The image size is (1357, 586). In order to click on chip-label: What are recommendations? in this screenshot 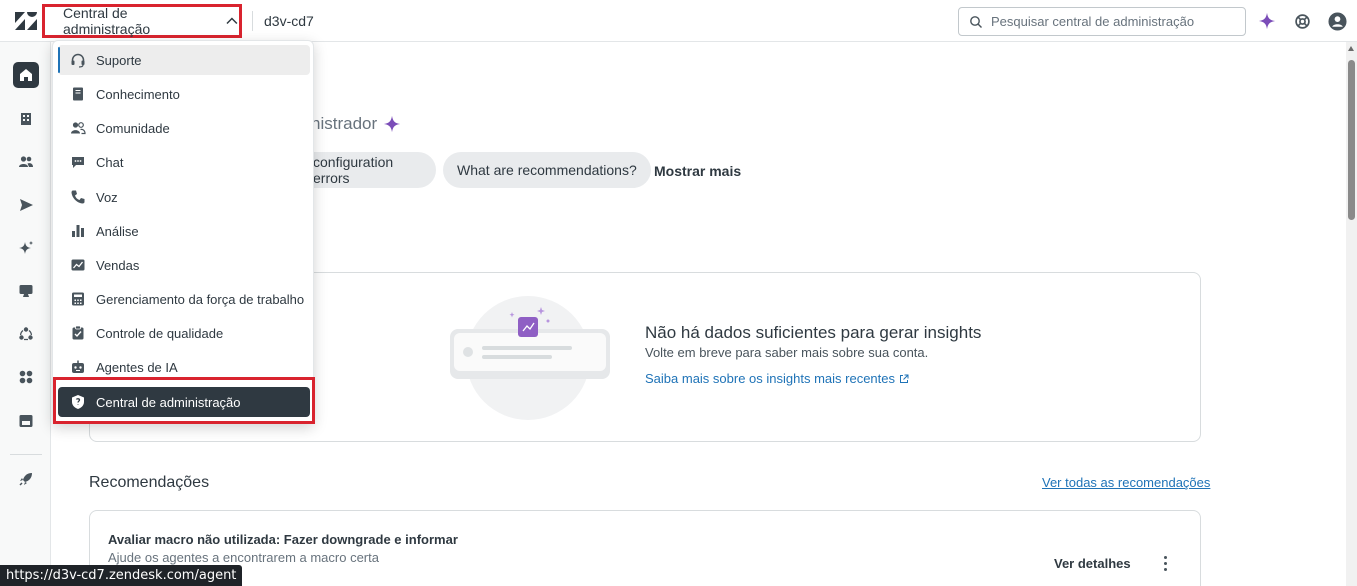, I will do `click(547, 170)`.